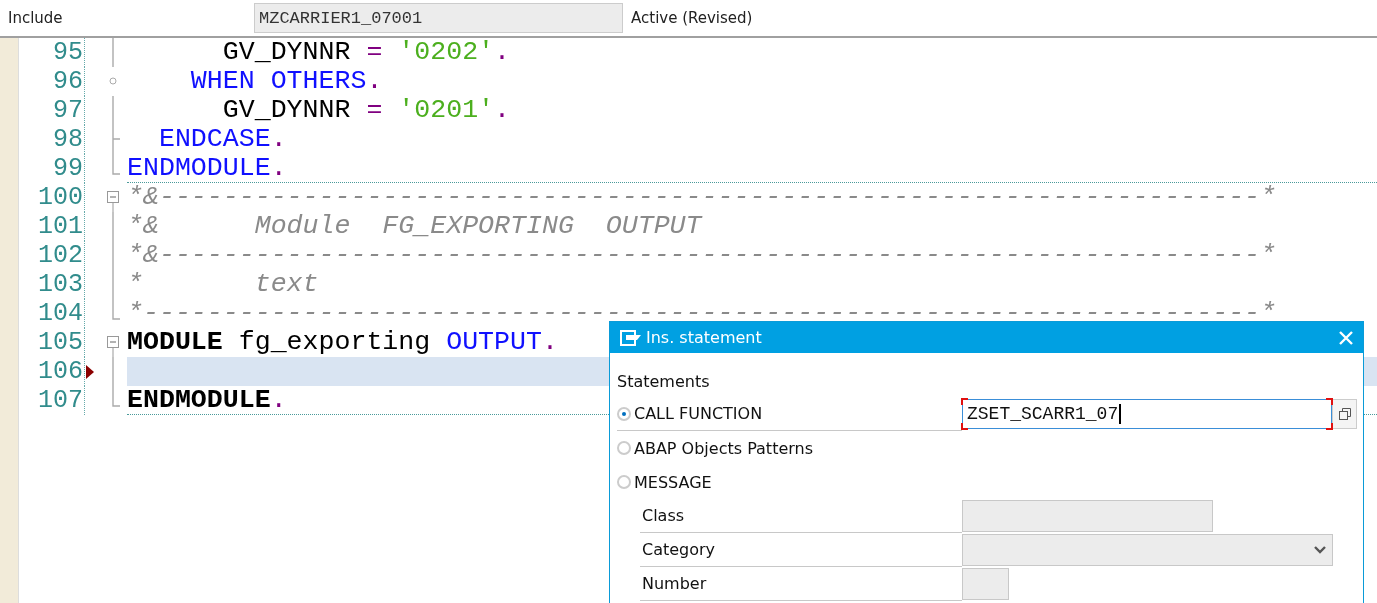 This screenshot has height=603, width=1377. Describe the element at coordinates (704, 337) in the screenshot. I see `dialog-title: Ins. statement` at that location.